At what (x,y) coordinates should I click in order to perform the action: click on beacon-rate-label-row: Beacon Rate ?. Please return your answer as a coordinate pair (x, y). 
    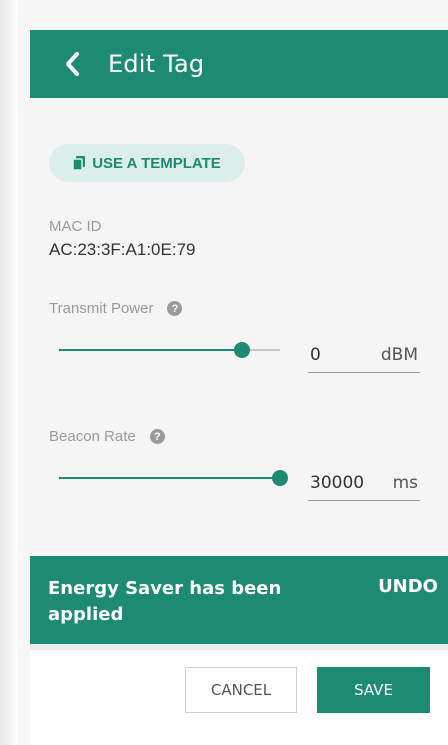
    Looking at the image, I should click on (107, 436).